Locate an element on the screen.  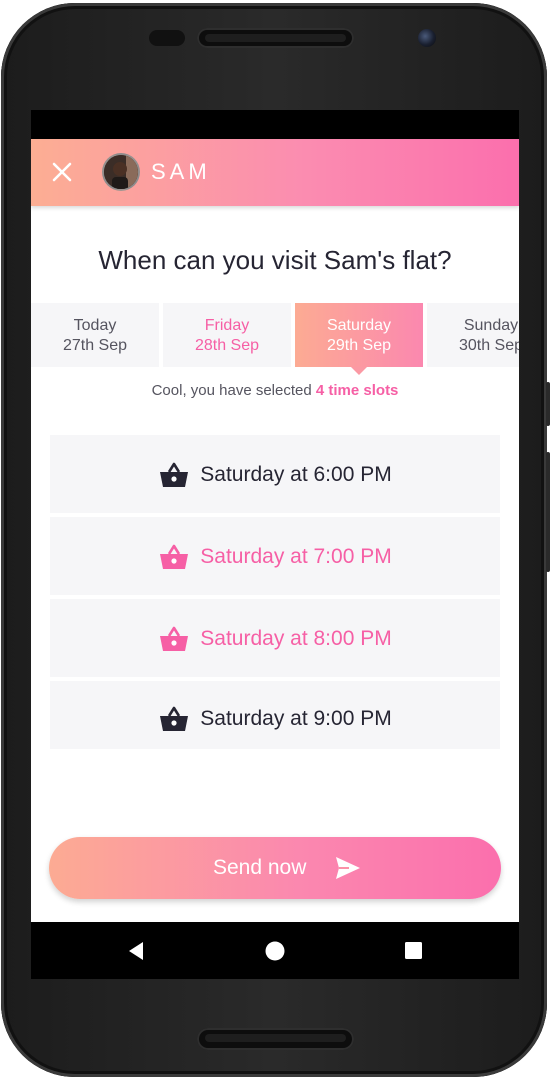
time-slot-6pm: Saturday at 6:00 PM is located at coordinates (275, 474).